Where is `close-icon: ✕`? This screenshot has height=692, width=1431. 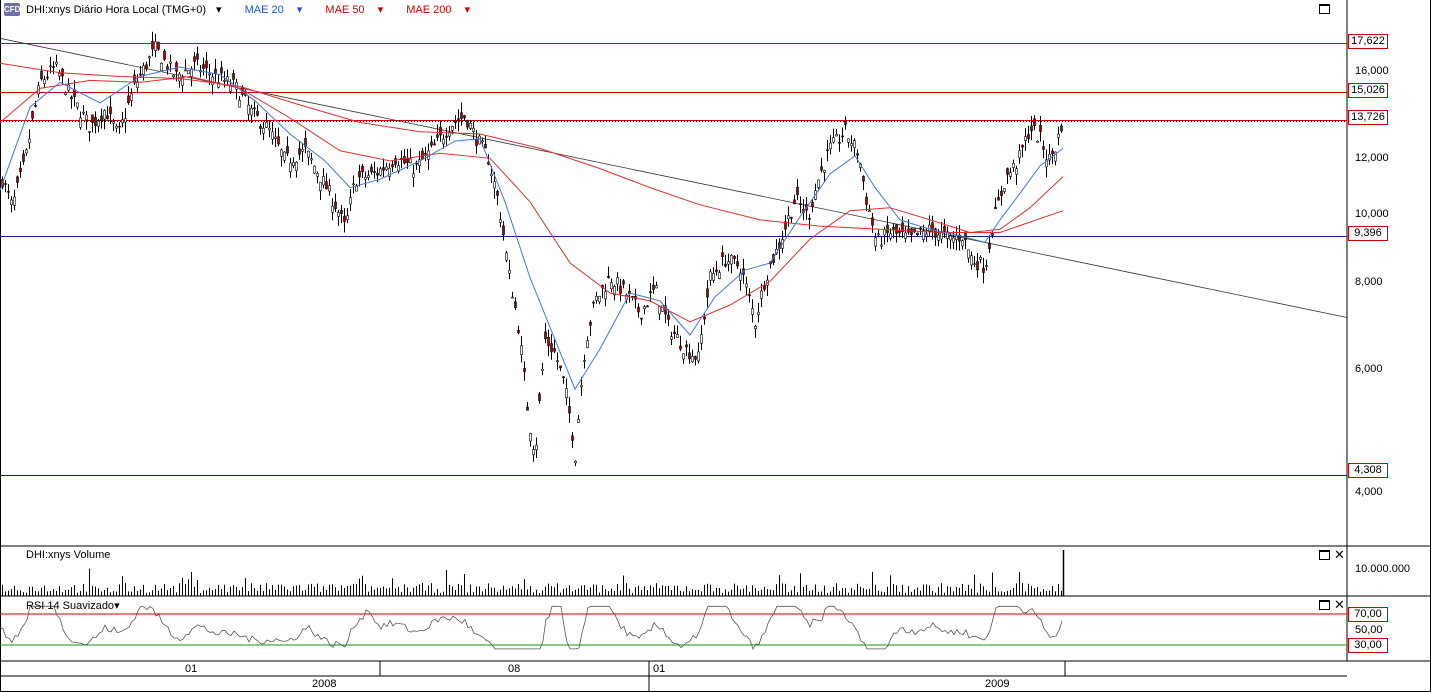
close-icon: ✕ is located at coordinates (1339, 604).